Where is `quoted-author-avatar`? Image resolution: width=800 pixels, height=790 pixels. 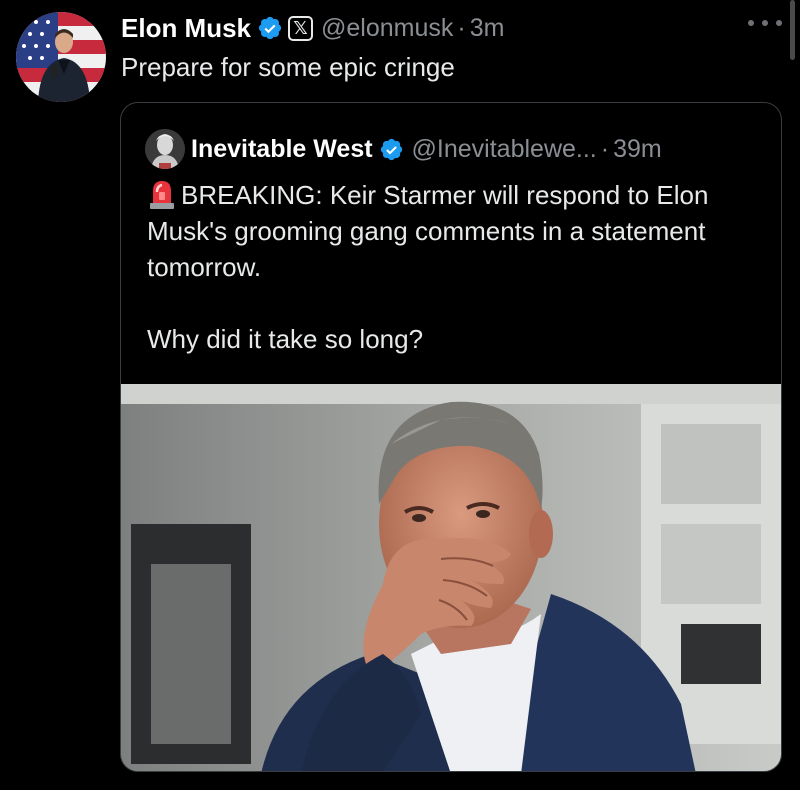
quoted-author-avatar is located at coordinates (165, 149).